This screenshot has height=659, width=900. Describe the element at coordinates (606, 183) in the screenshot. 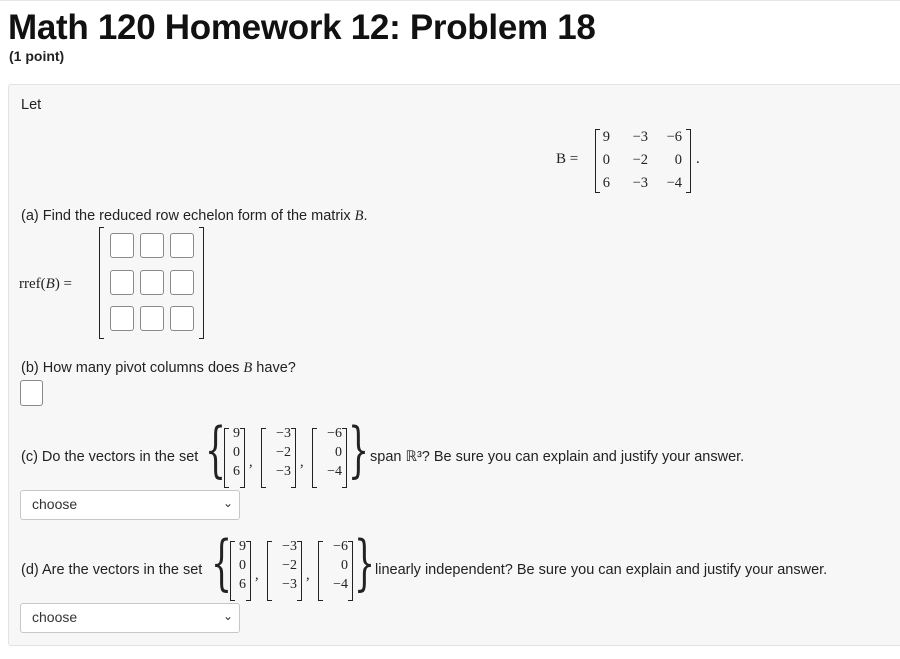

I see `b-matrix-cell: 6` at that location.